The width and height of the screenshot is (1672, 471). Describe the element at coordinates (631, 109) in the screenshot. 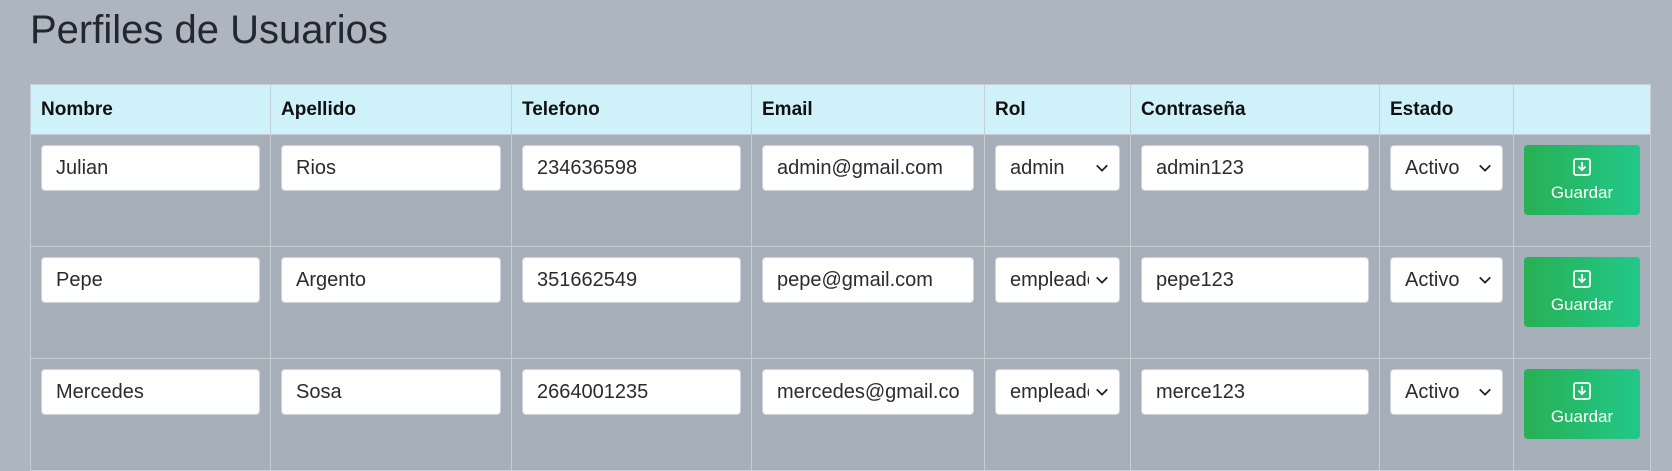

I see `column-header-telefono: Telefono` at that location.